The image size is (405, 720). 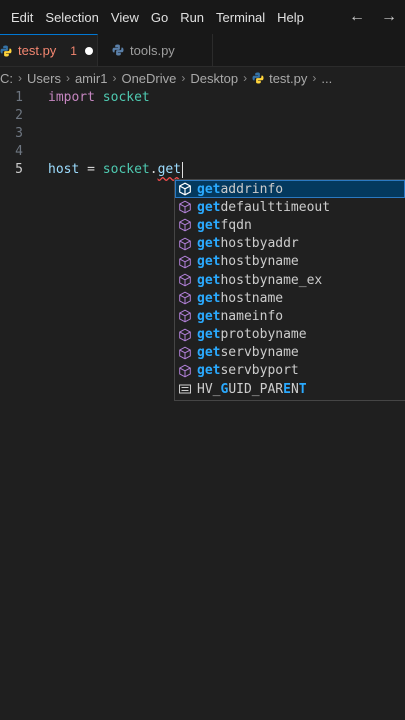 What do you see at coordinates (126, 169) in the screenshot?
I see `module-reference: socket` at bounding box center [126, 169].